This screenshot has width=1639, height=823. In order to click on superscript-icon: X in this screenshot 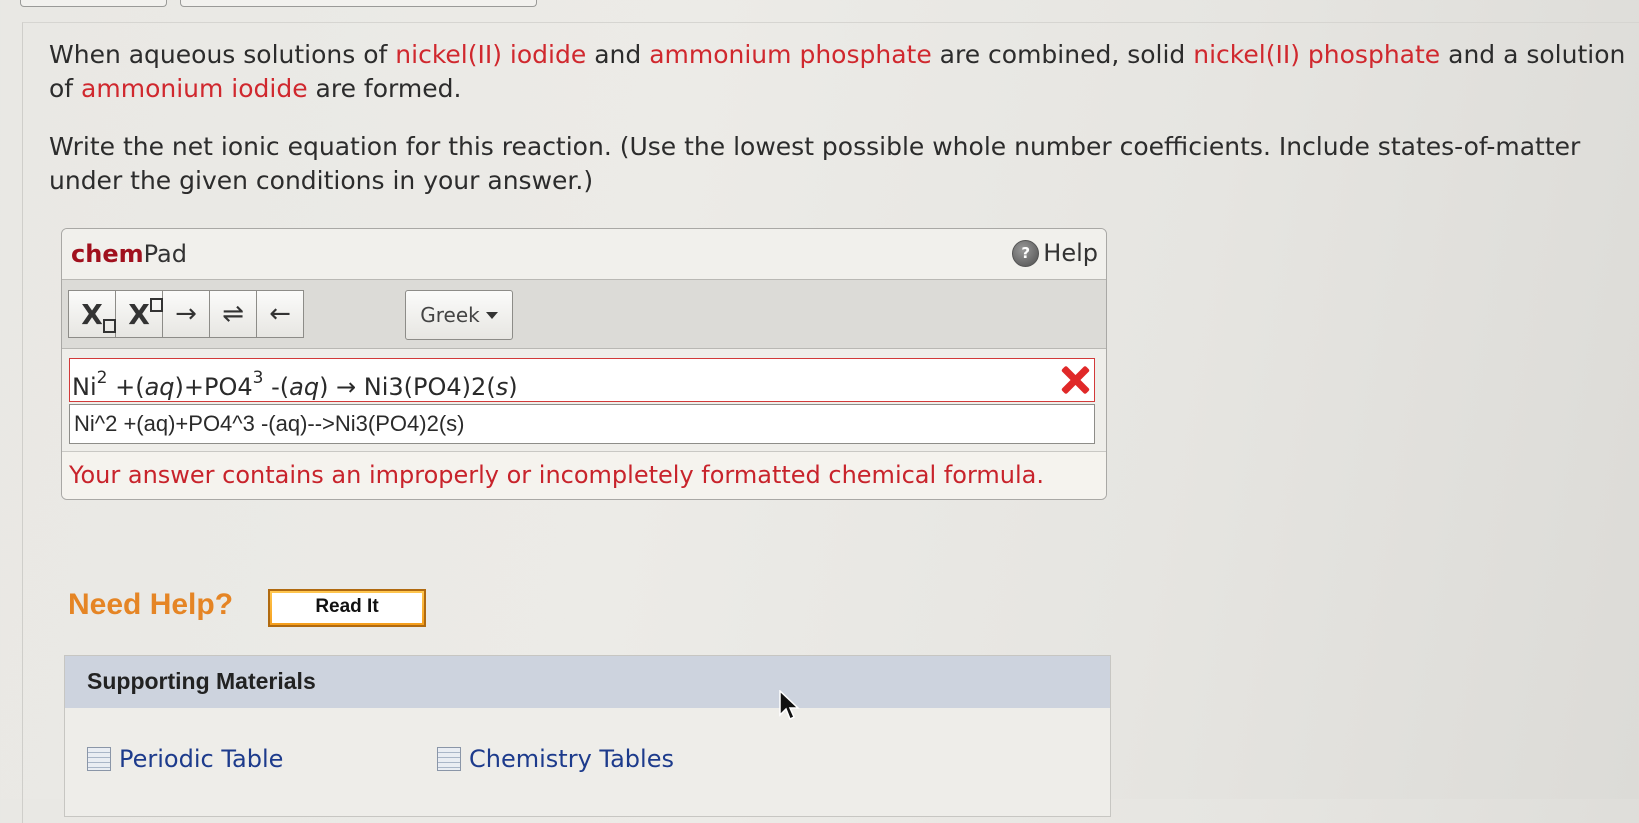, I will do `click(145, 314)`.